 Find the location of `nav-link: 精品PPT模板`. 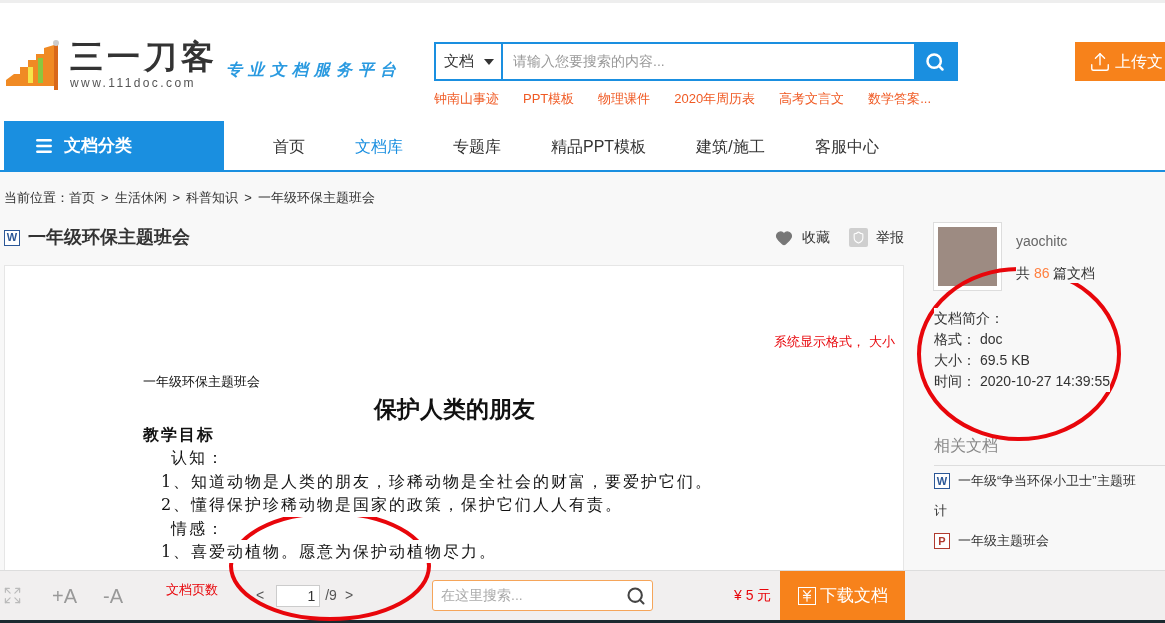

nav-link: 精品PPT模板 is located at coordinates (599, 147).